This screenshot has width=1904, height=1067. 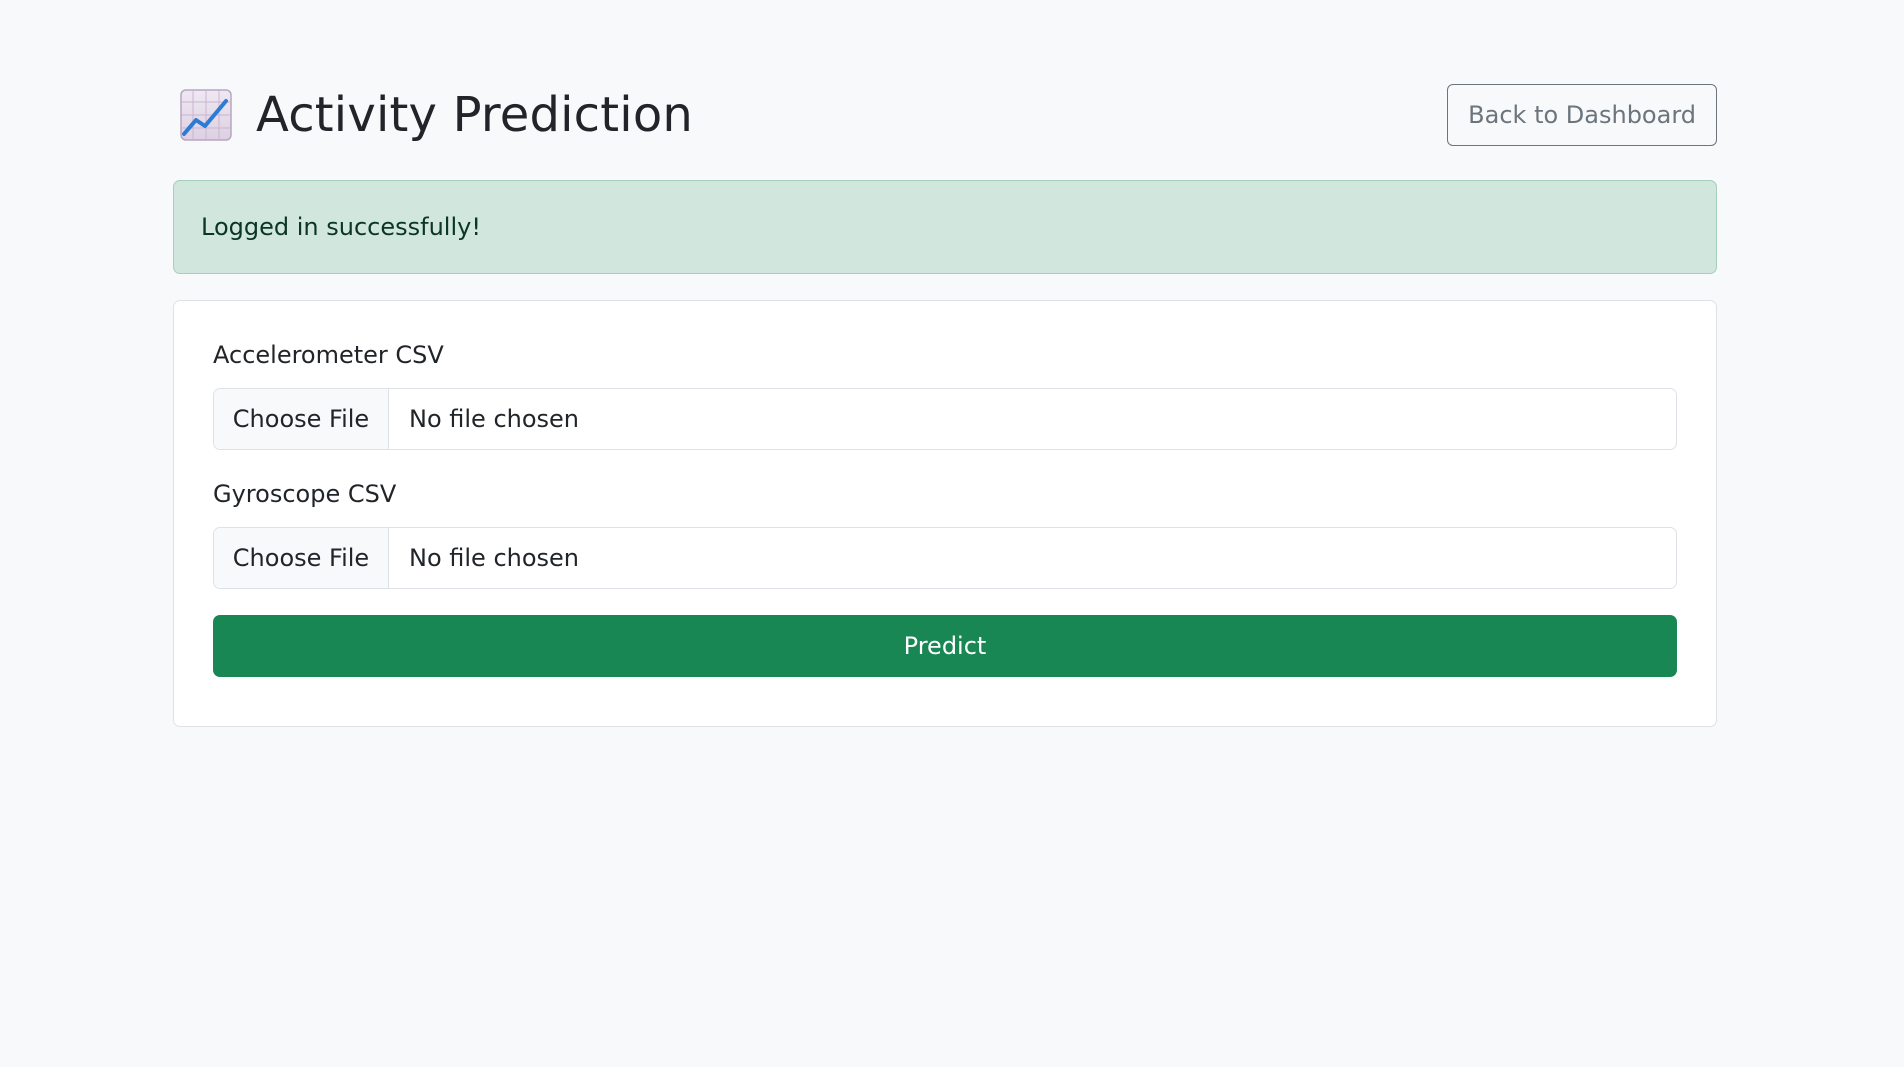 What do you see at coordinates (305, 493) in the screenshot?
I see `gyroscope-label: Gyroscope CSV` at bounding box center [305, 493].